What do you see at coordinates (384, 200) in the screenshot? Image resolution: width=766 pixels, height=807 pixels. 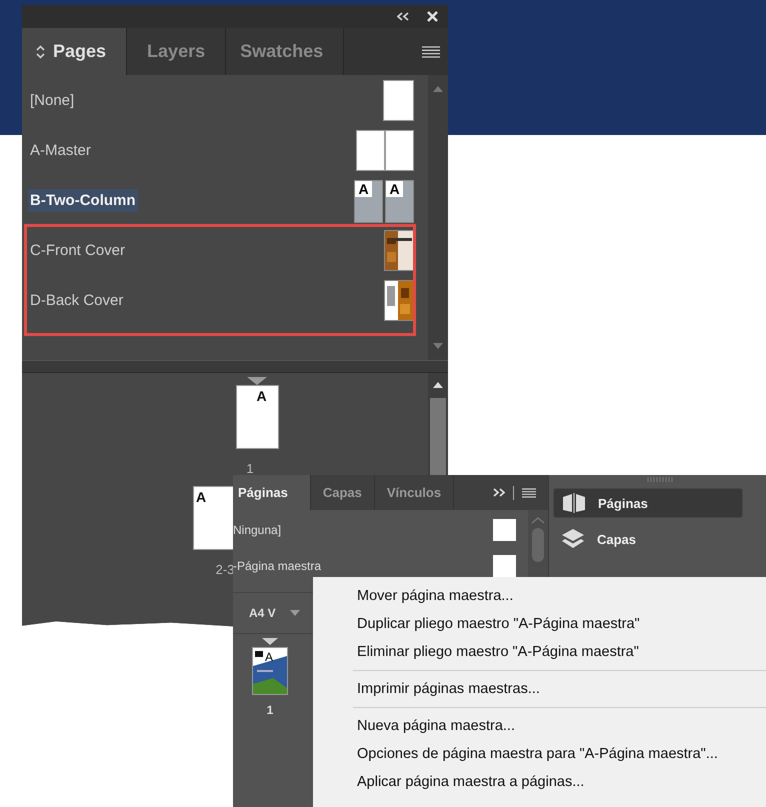 I see `spread-thumbnail: A A` at bounding box center [384, 200].